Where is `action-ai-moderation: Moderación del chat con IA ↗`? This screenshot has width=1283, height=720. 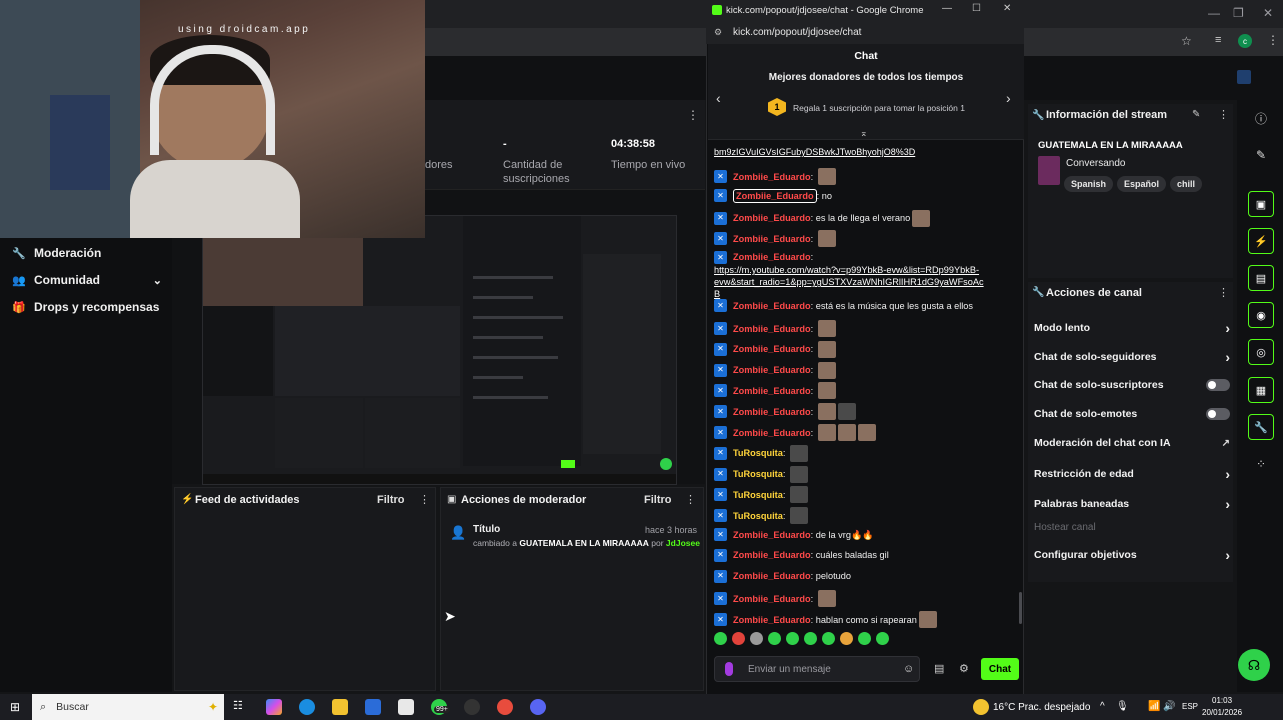 action-ai-moderation: Moderación del chat con IA ↗ is located at coordinates (1132, 443).